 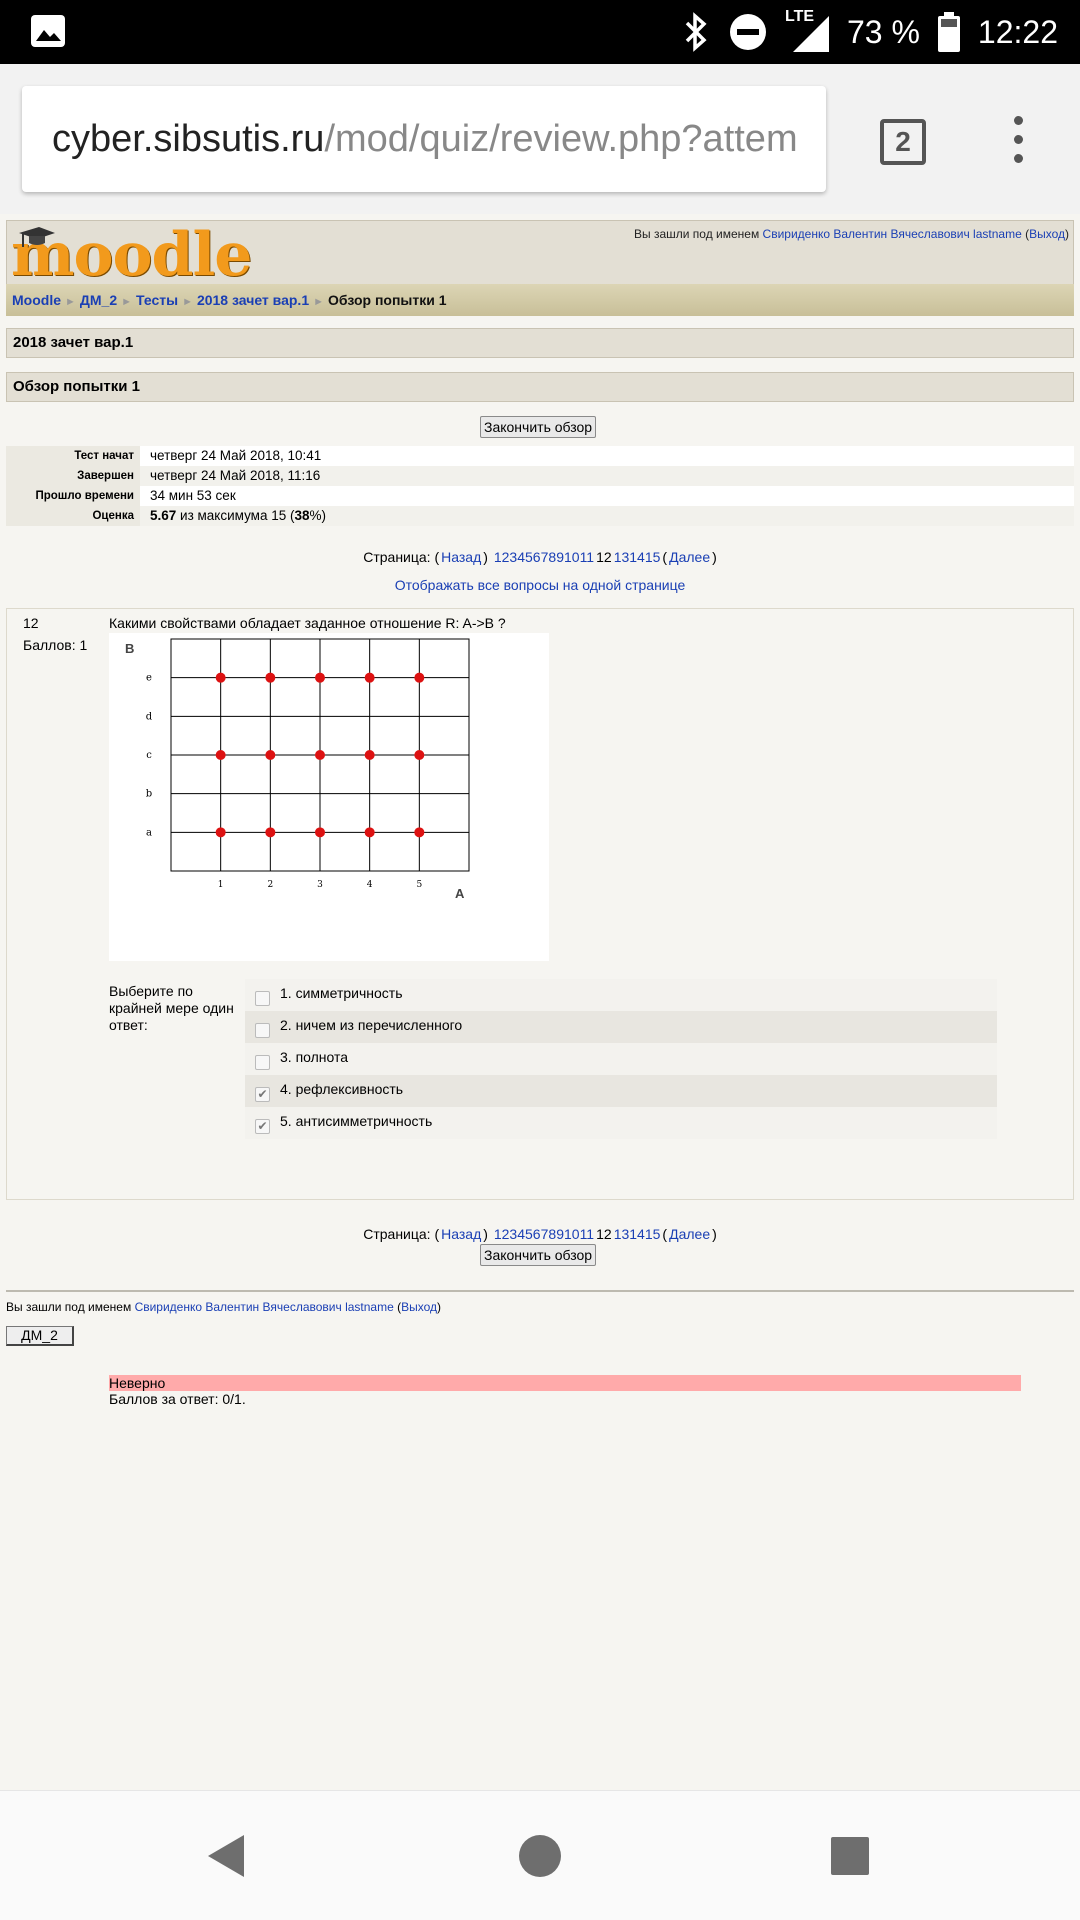 What do you see at coordinates (460, 893) in the screenshot?
I see `x-axis-label: A` at bounding box center [460, 893].